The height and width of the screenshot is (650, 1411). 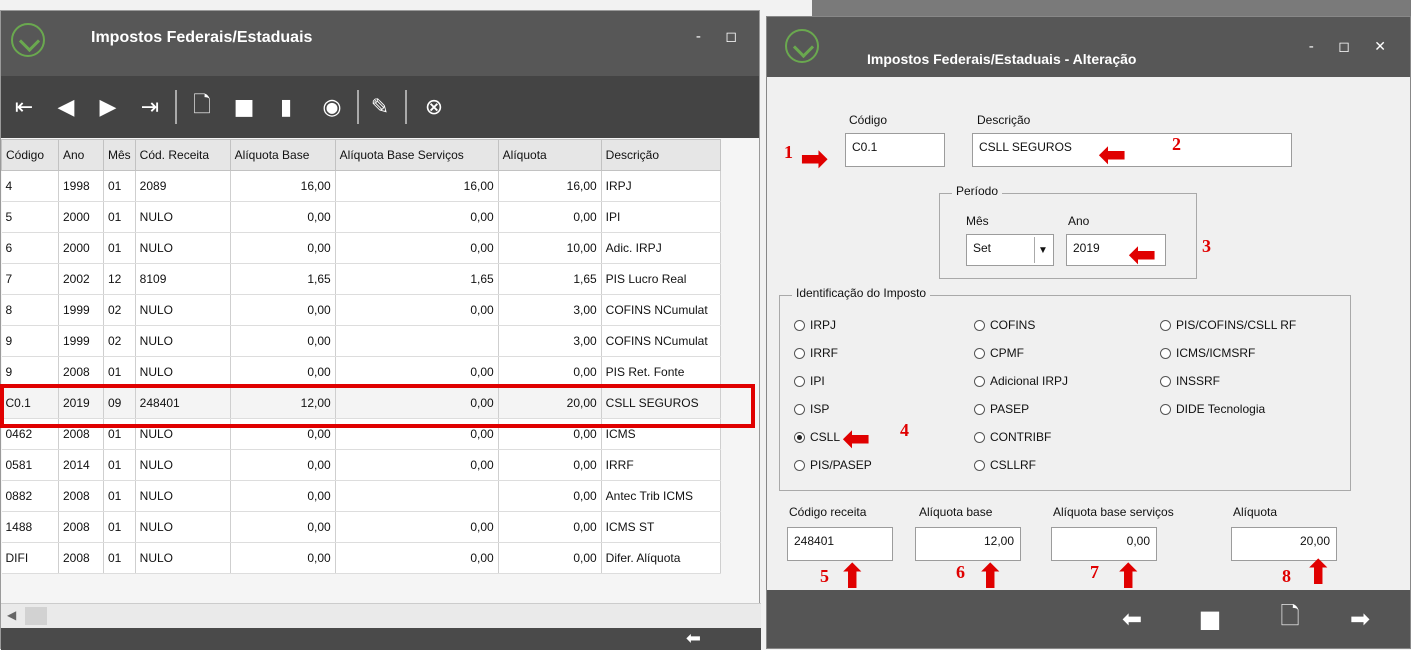 I want to click on table-cell: 1,65, so click(x=283, y=279).